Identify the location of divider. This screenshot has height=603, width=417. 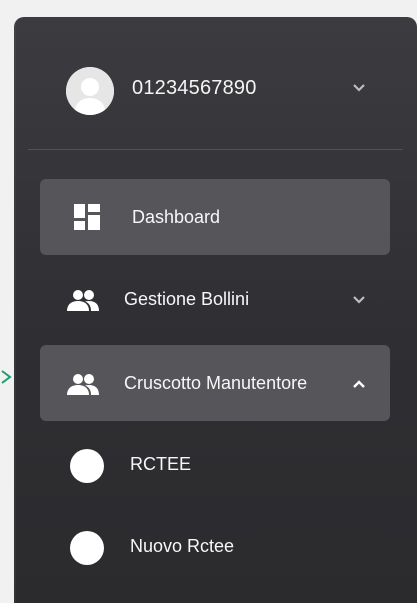
(215, 149).